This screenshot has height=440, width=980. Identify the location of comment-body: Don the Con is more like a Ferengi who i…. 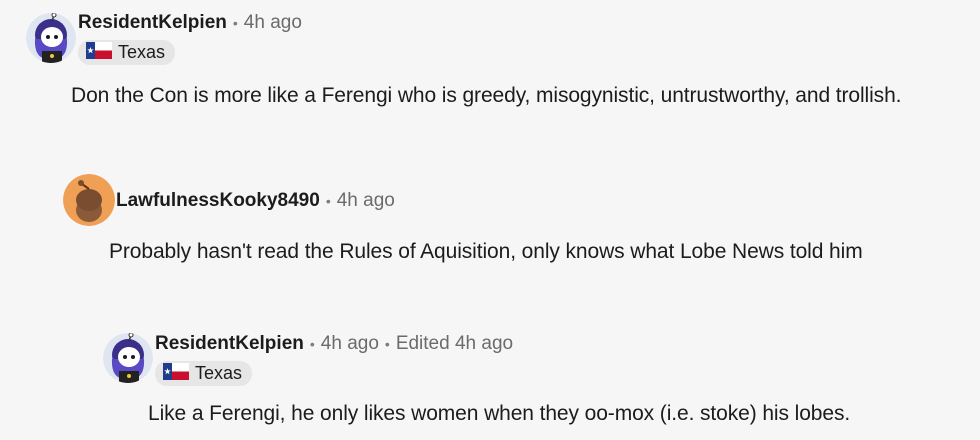
(486, 95).